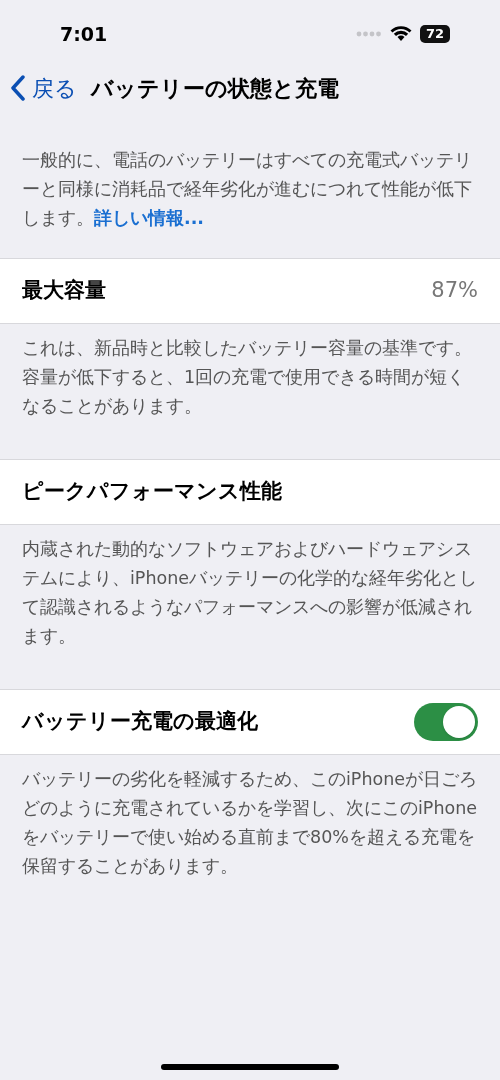  Describe the element at coordinates (369, 34) in the screenshot. I see `signal-icon` at that location.